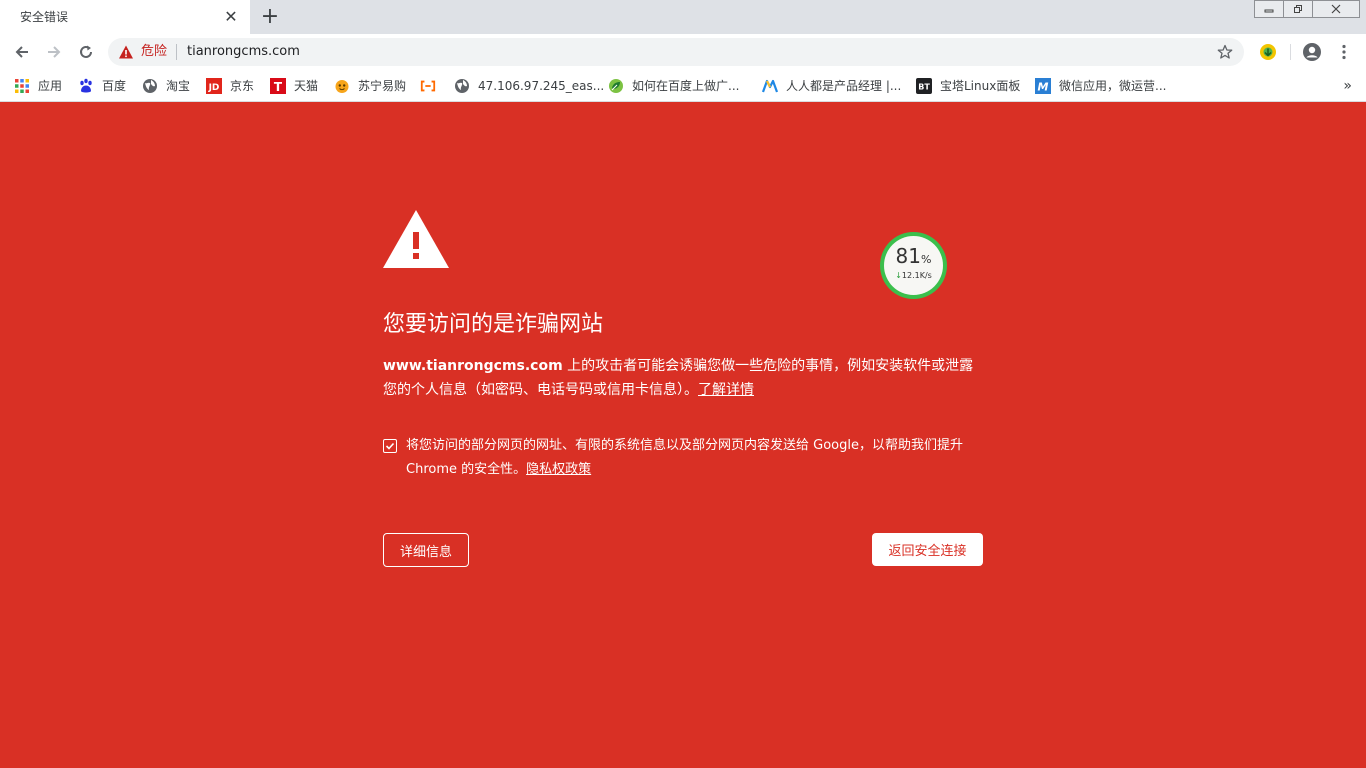  I want to click on tab-active: 安全错误 ✕, so click(125, 17).